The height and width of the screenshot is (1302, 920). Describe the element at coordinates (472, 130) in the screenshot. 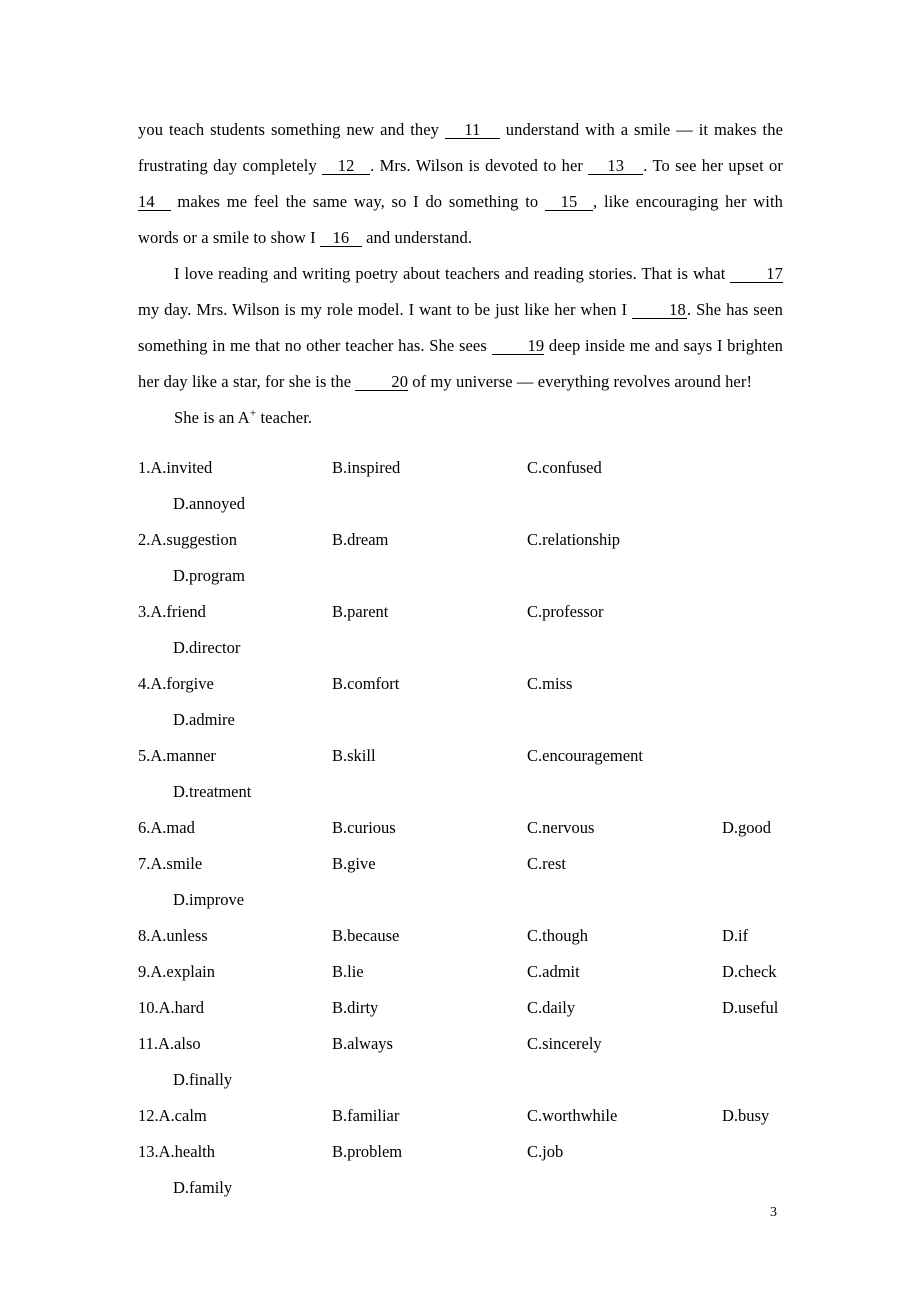

I see `cloze-blank-11: 11` at that location.